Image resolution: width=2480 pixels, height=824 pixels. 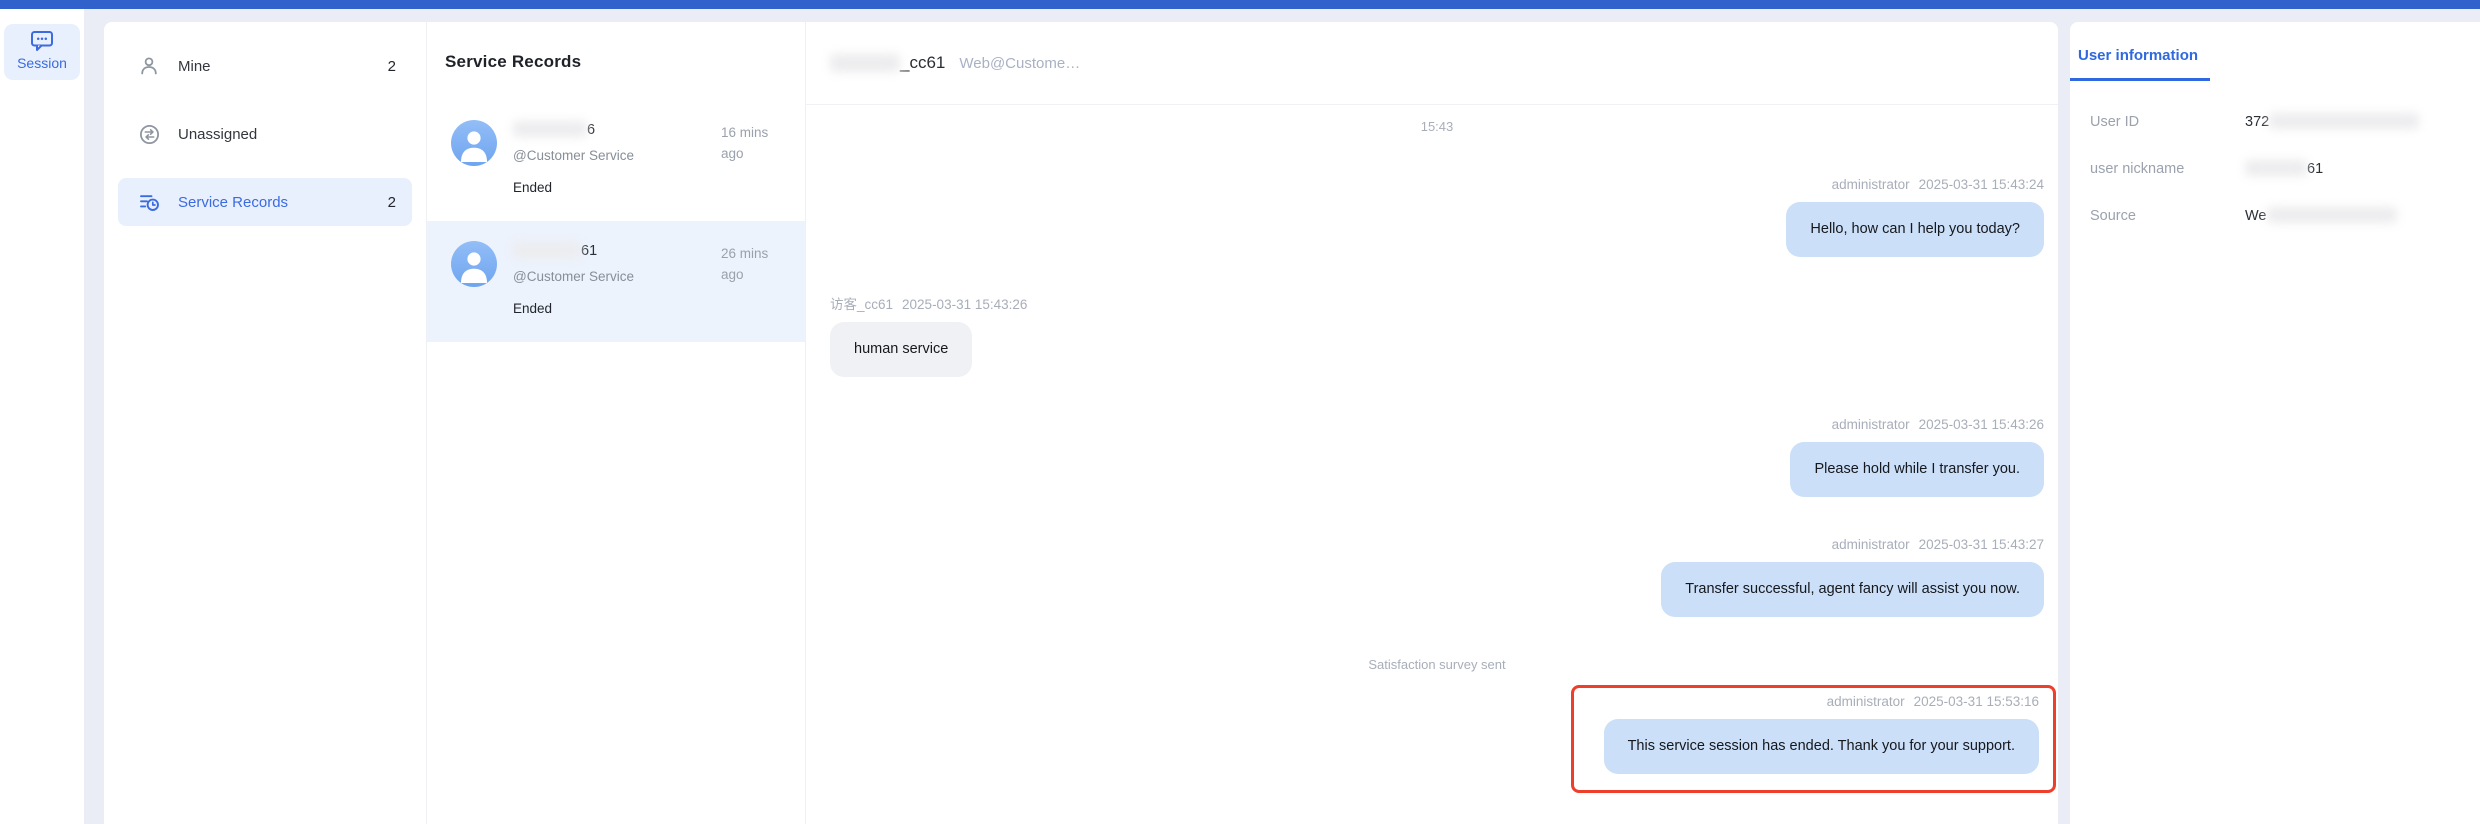 I want to click on info-value: 61, so click(x=2284, y=168).